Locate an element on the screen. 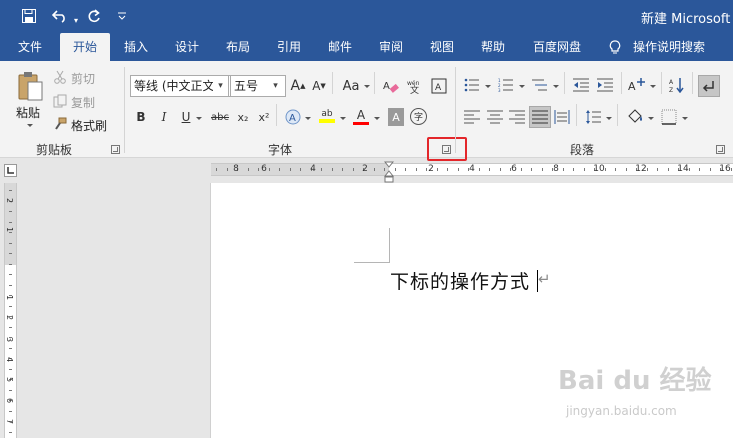 This screenshot has height=438, width=733. tab-design: 设计 is located at coordinates (187, 47).